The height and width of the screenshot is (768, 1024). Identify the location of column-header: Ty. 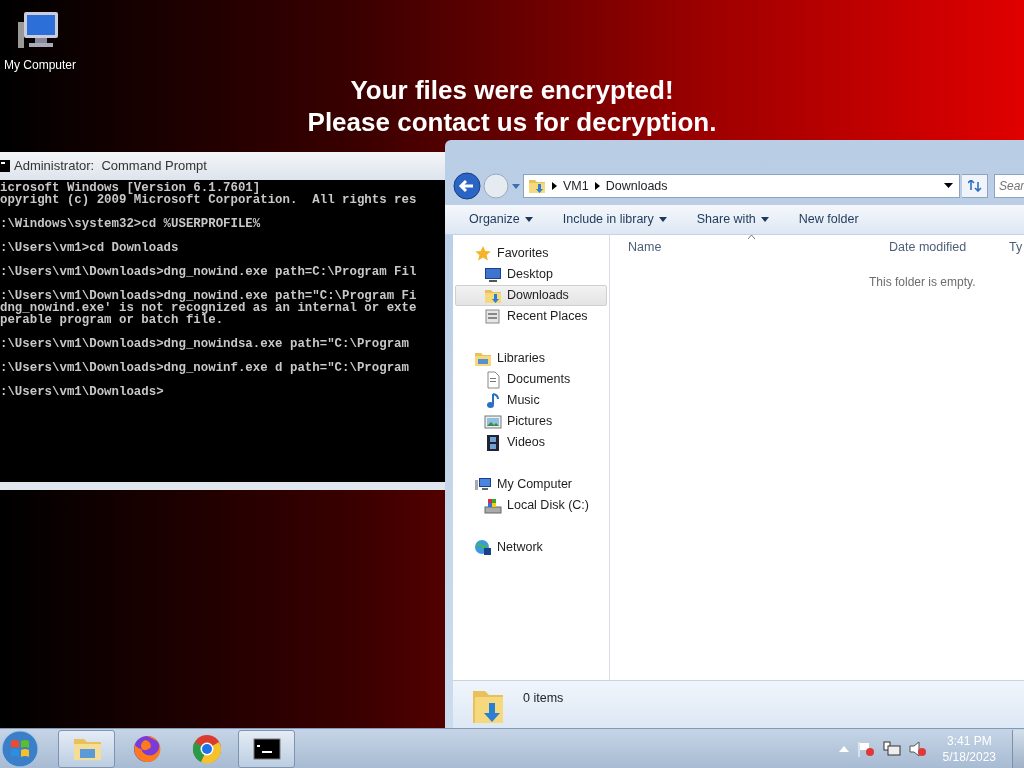
(1016, 247).